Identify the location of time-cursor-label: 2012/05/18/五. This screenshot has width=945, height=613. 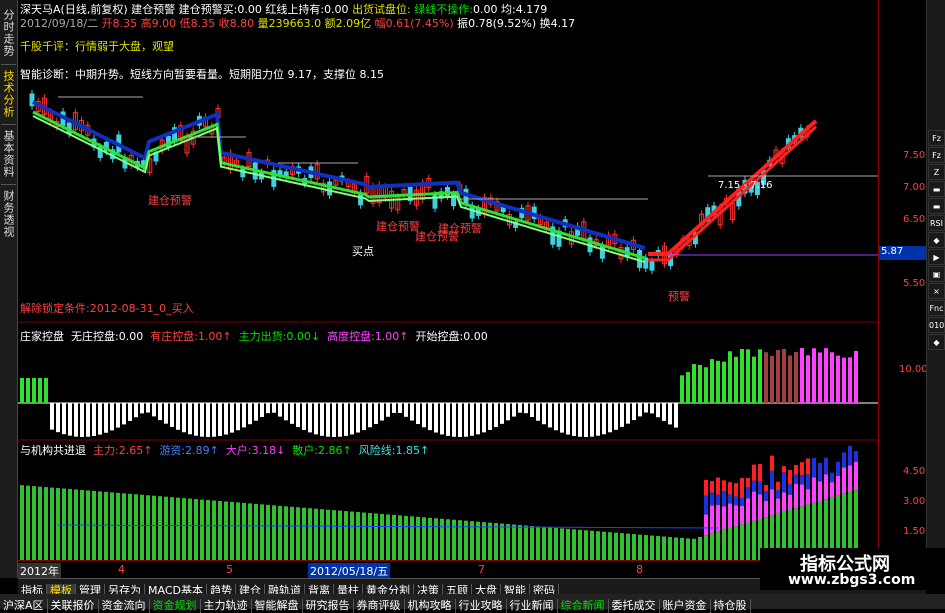
(349, 571).